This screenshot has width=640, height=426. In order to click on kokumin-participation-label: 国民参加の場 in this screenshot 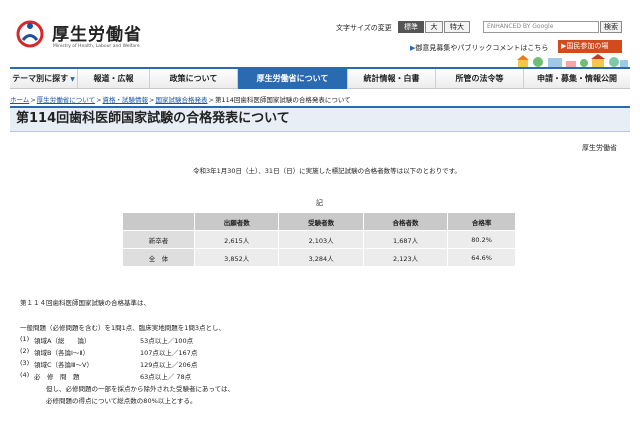, I will do `click(587, 46)`.